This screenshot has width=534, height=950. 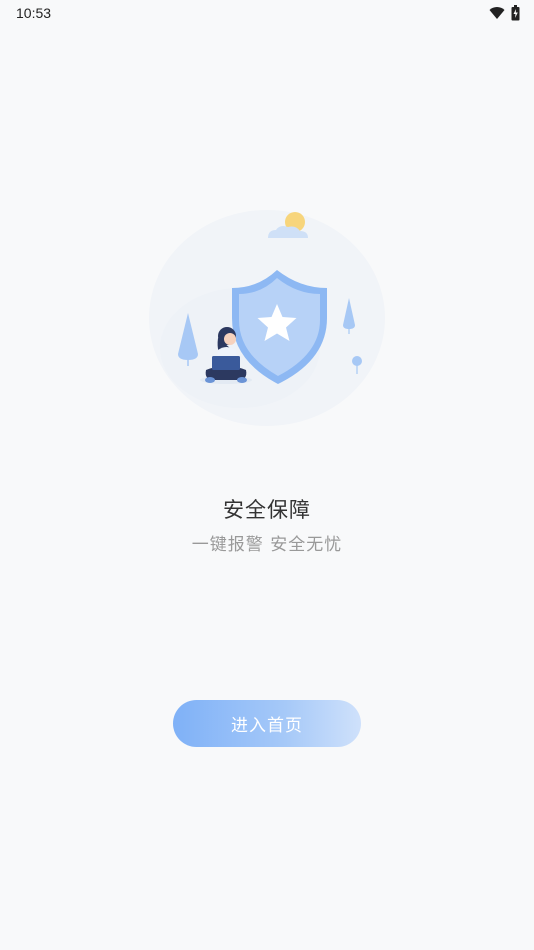 What do you see at coordinates (267, 723) in the screenshot?
I see `enter-homepage-button: 进入首页` at bounding box center [267, 723].